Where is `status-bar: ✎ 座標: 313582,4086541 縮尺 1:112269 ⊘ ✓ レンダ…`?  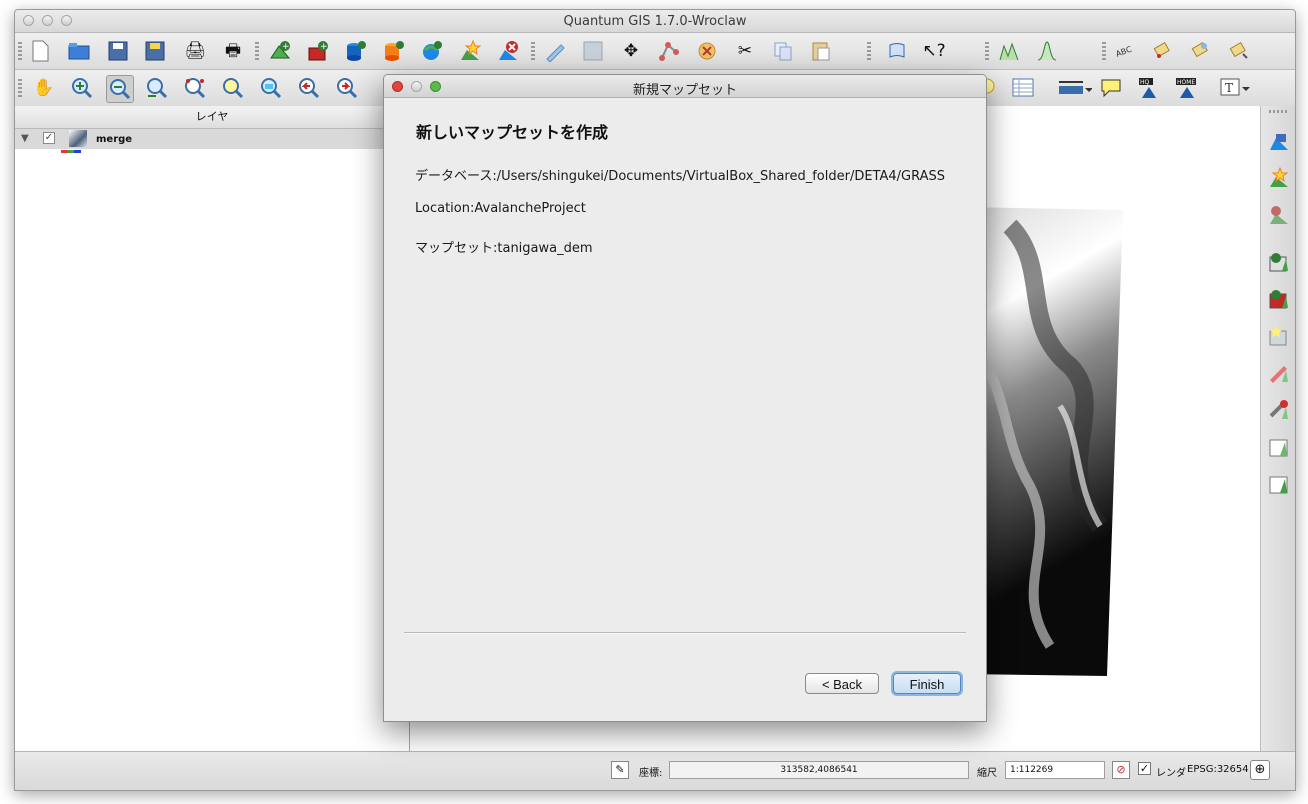 status-bar: ✎ 座標: 313582,4086541 縮尺 1:112269 ⊘ ✓ レンダ… is located at coordinates (655, 770).